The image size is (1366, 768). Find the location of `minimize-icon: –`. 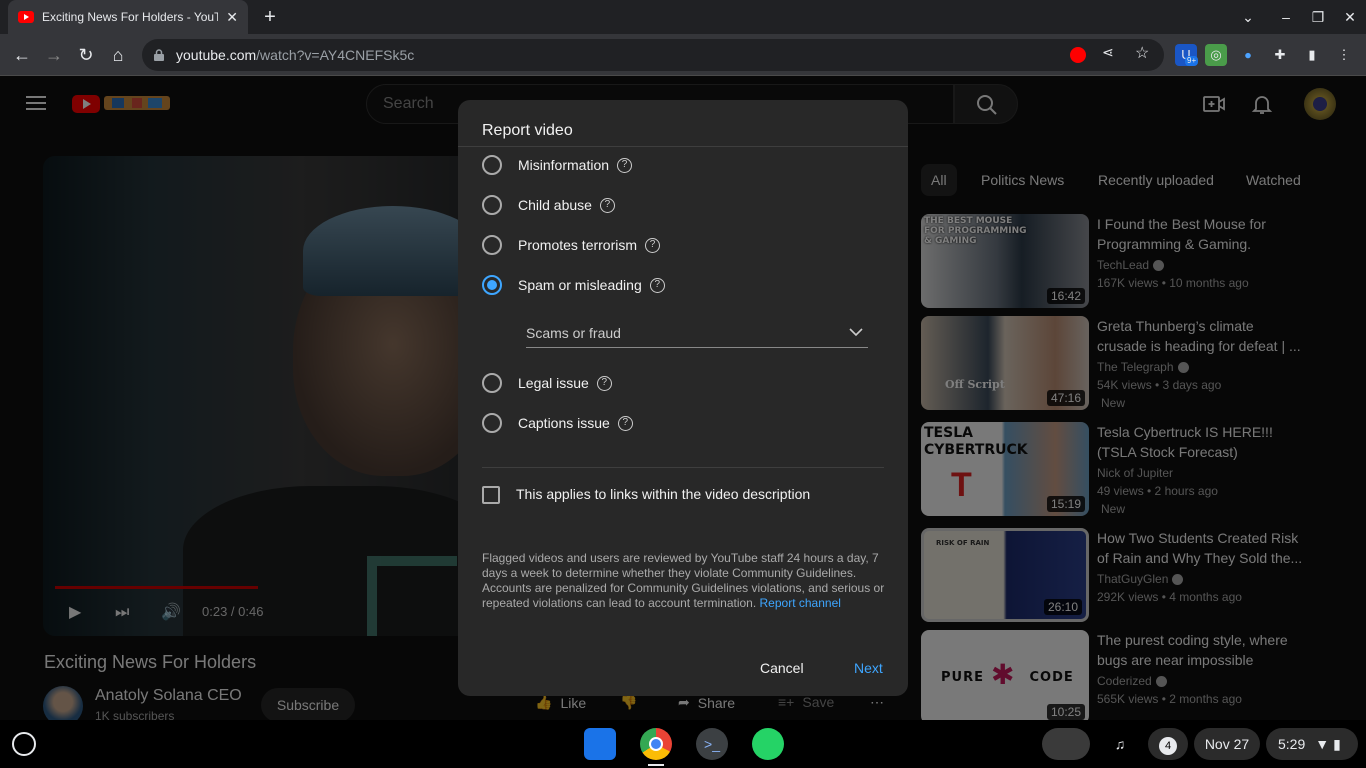

minimize-icon: – is located at coordinates (1286, 17).